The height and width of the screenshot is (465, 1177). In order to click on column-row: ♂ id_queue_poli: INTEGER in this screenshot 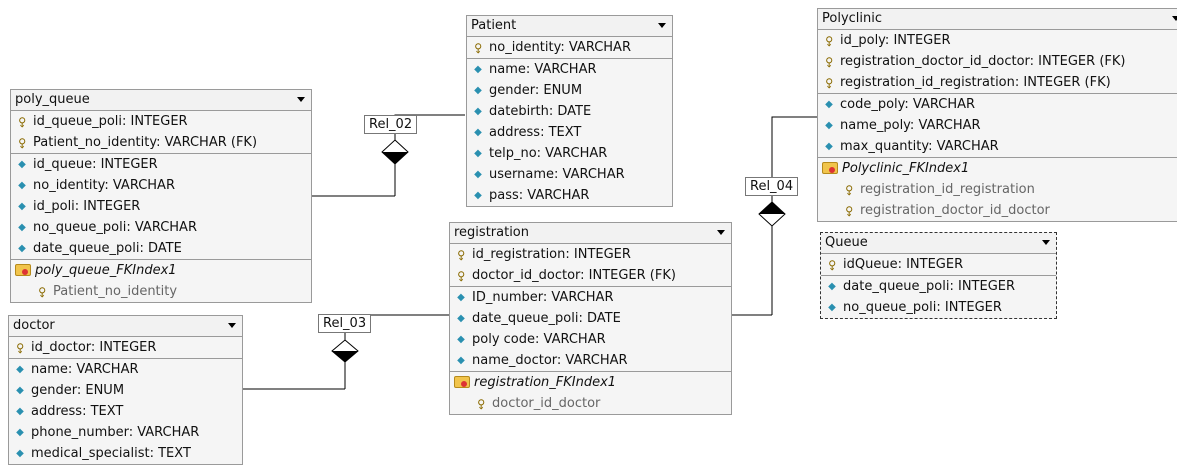, I will do `click(161, 121)`.